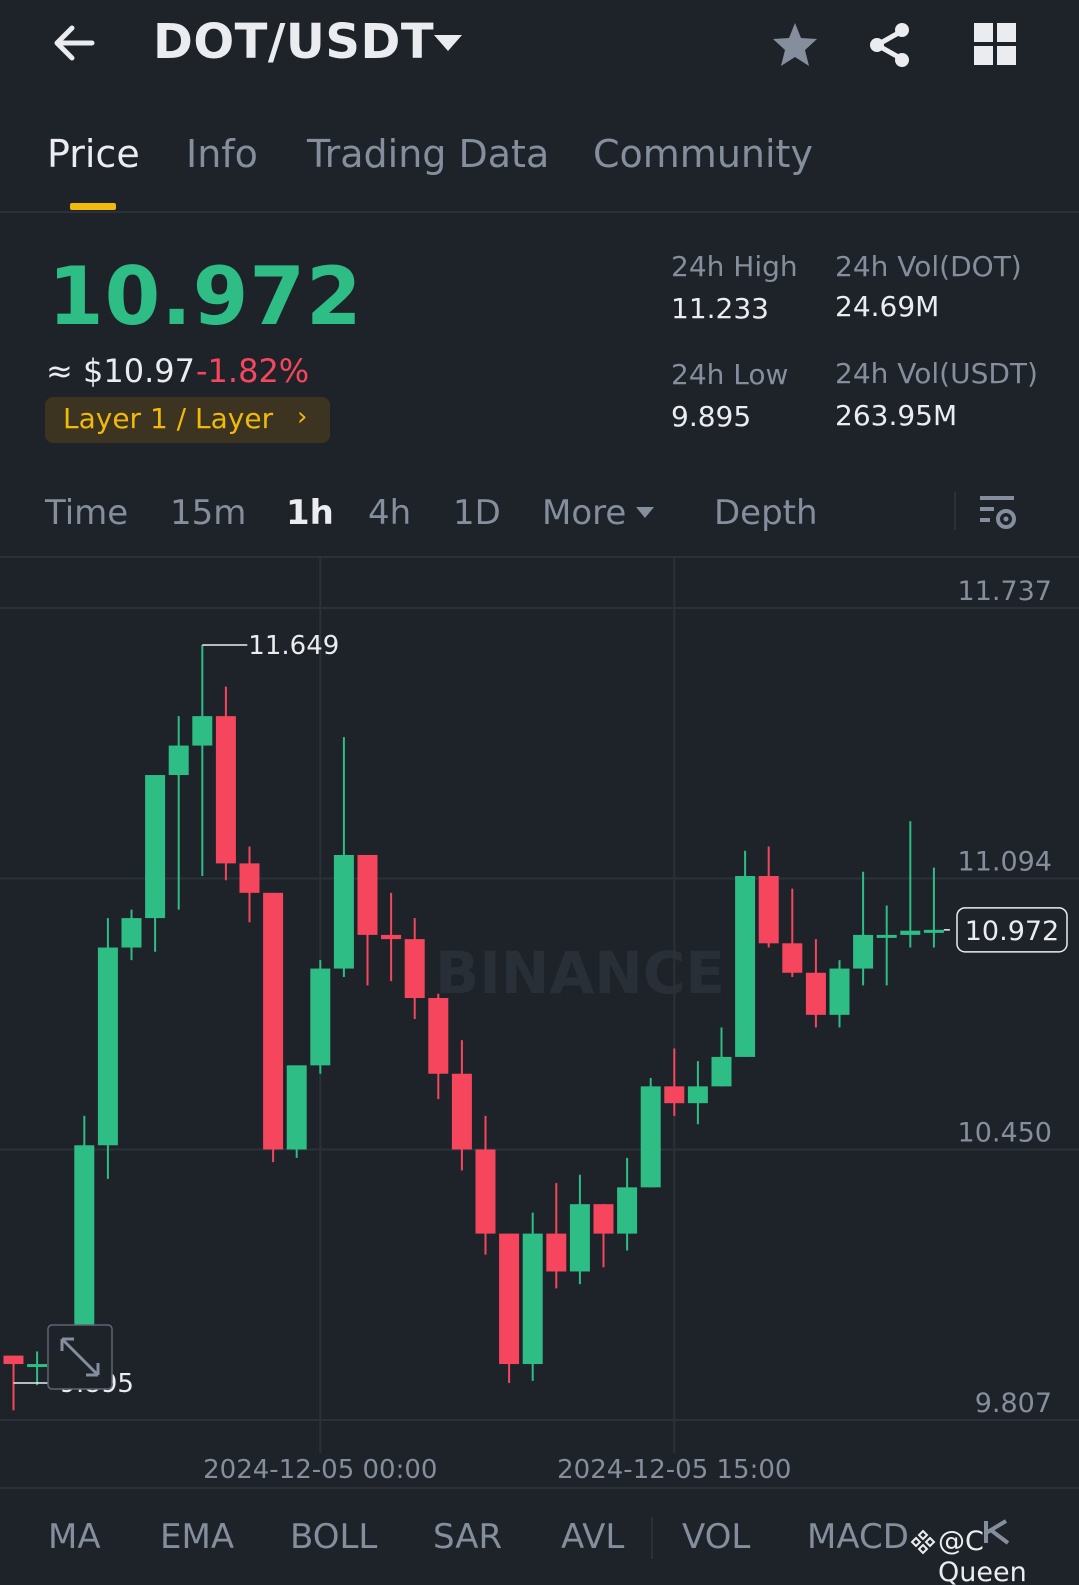  What do you see at coordinates (890, 45) in the screenshot?
I see `share-icon` at bounding box center [890, 45].